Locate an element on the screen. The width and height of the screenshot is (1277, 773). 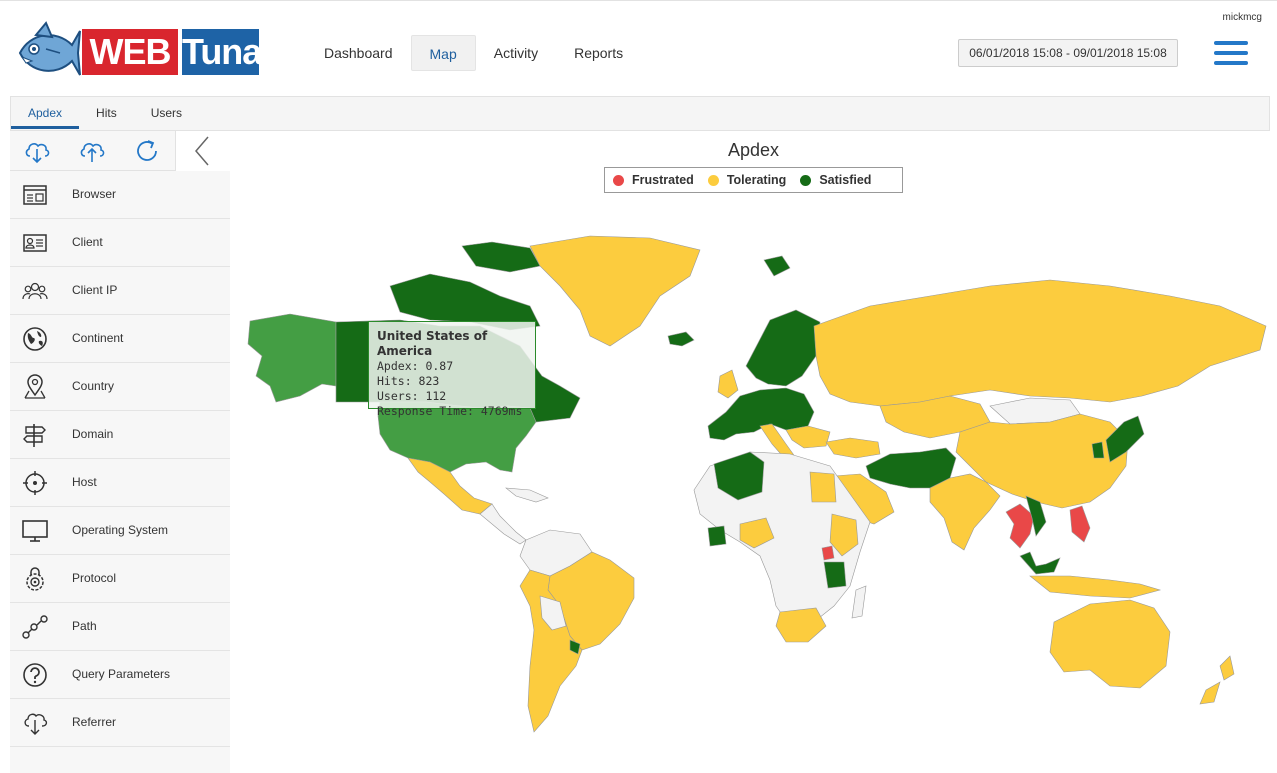
legend-label: Frustrated is located at coordinates (663, 180).